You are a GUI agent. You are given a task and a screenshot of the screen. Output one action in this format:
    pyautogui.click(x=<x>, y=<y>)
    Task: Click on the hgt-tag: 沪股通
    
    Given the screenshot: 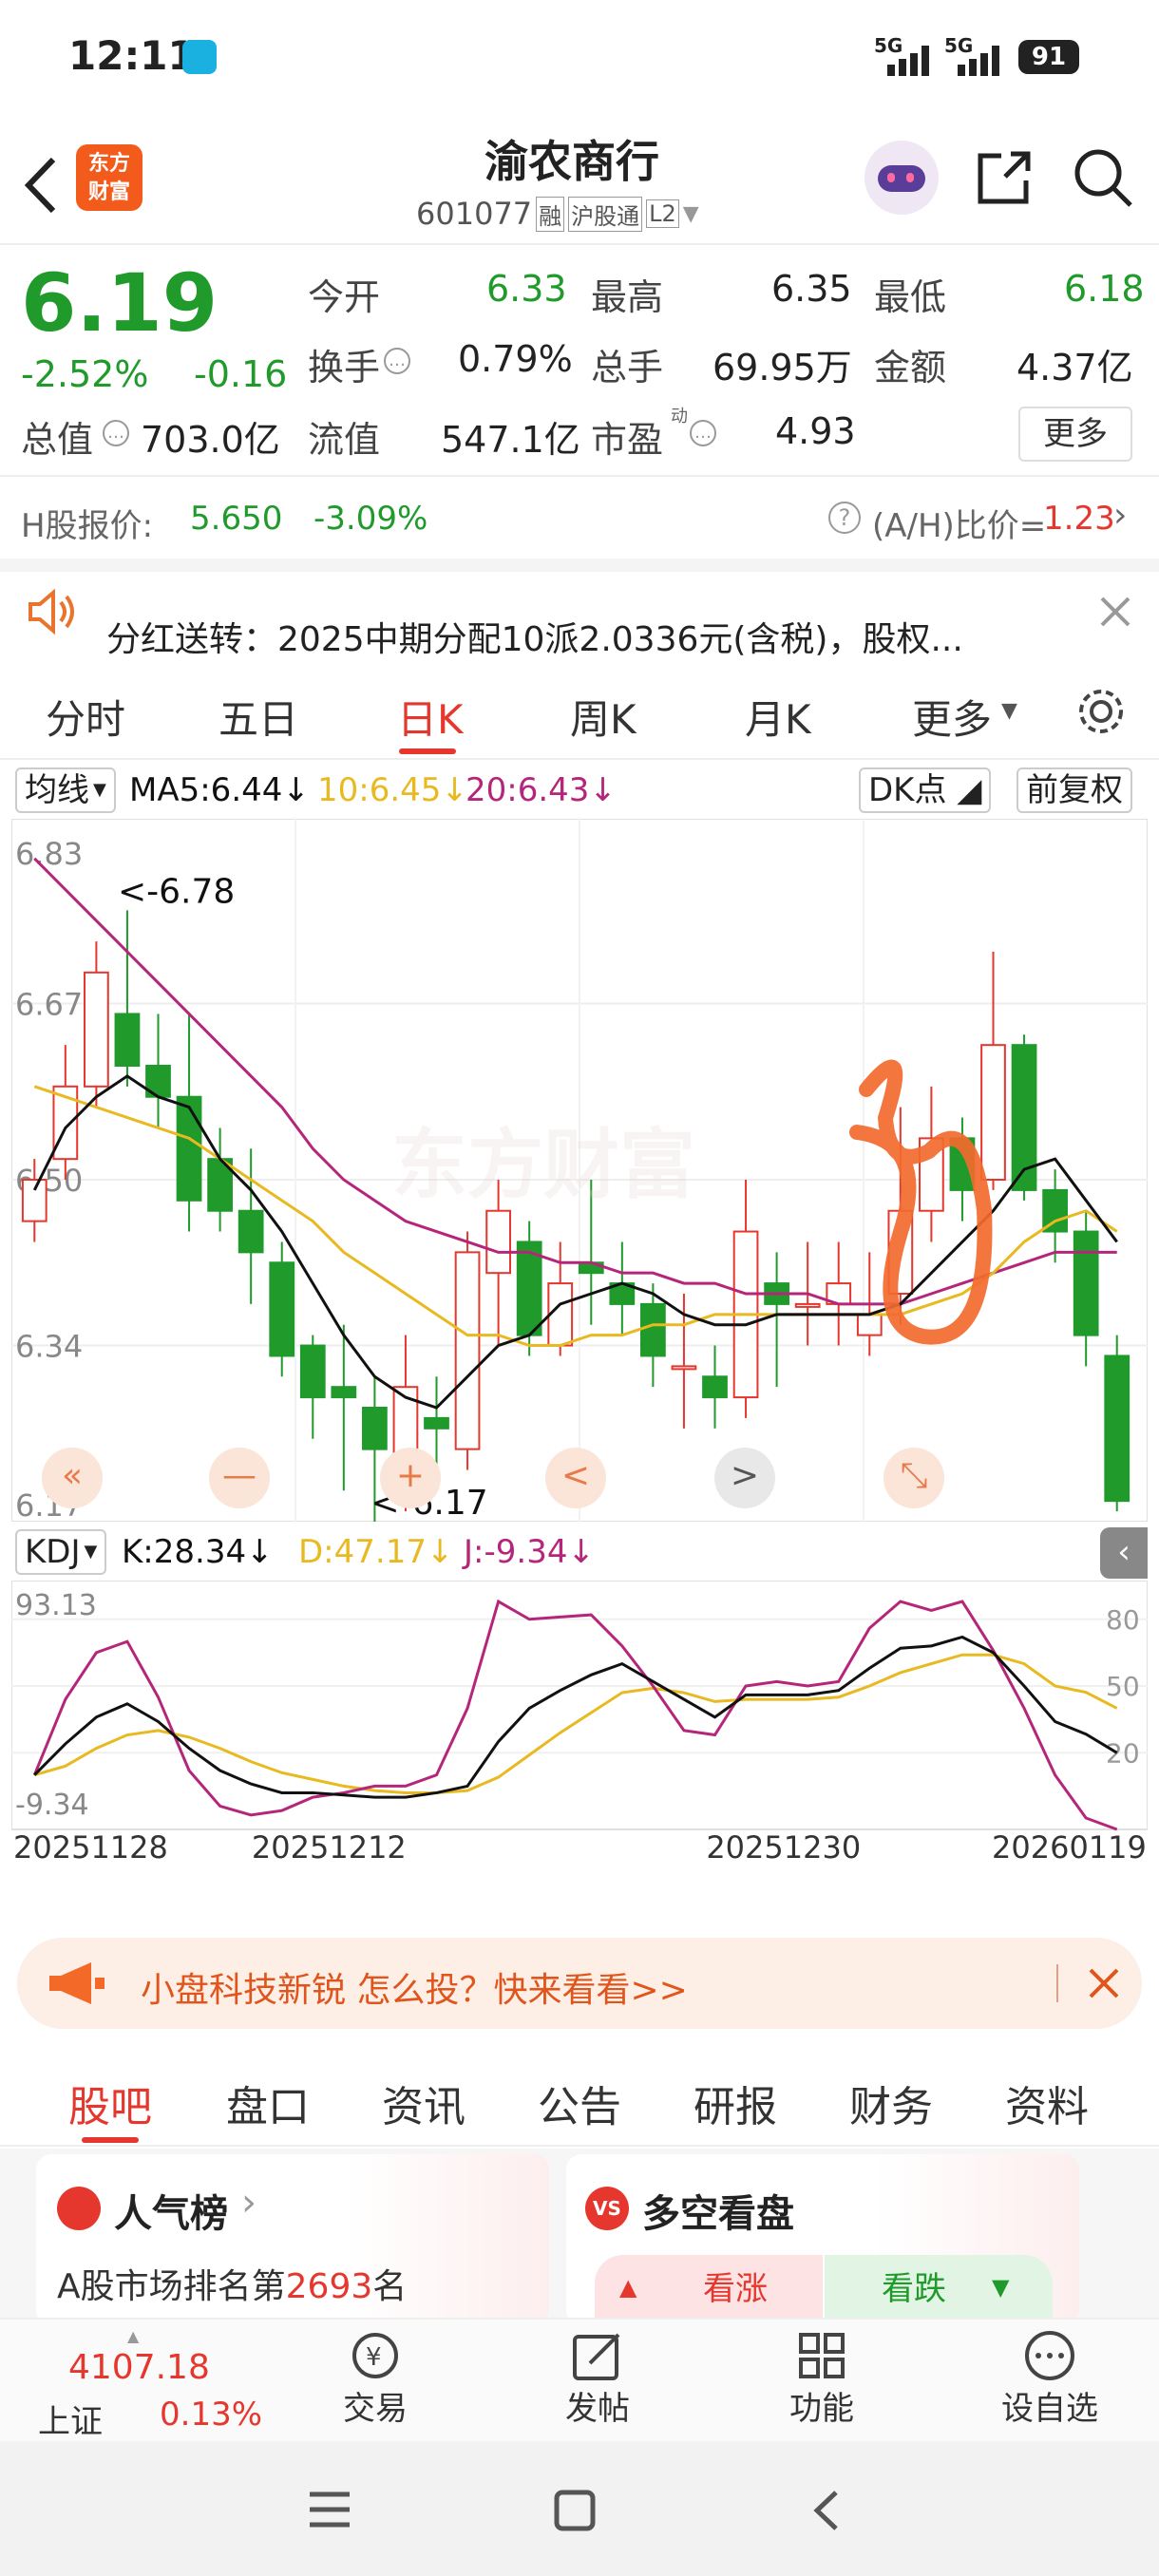 What is the action you would take?
    pyautogui.click(x=605, y=214)
    